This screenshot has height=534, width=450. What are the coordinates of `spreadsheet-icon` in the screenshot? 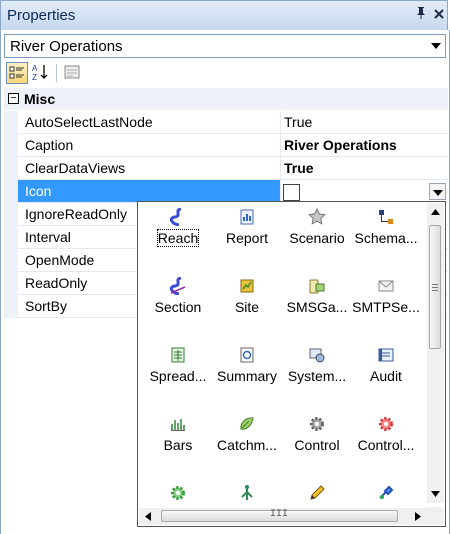 It's located at (178, 355).